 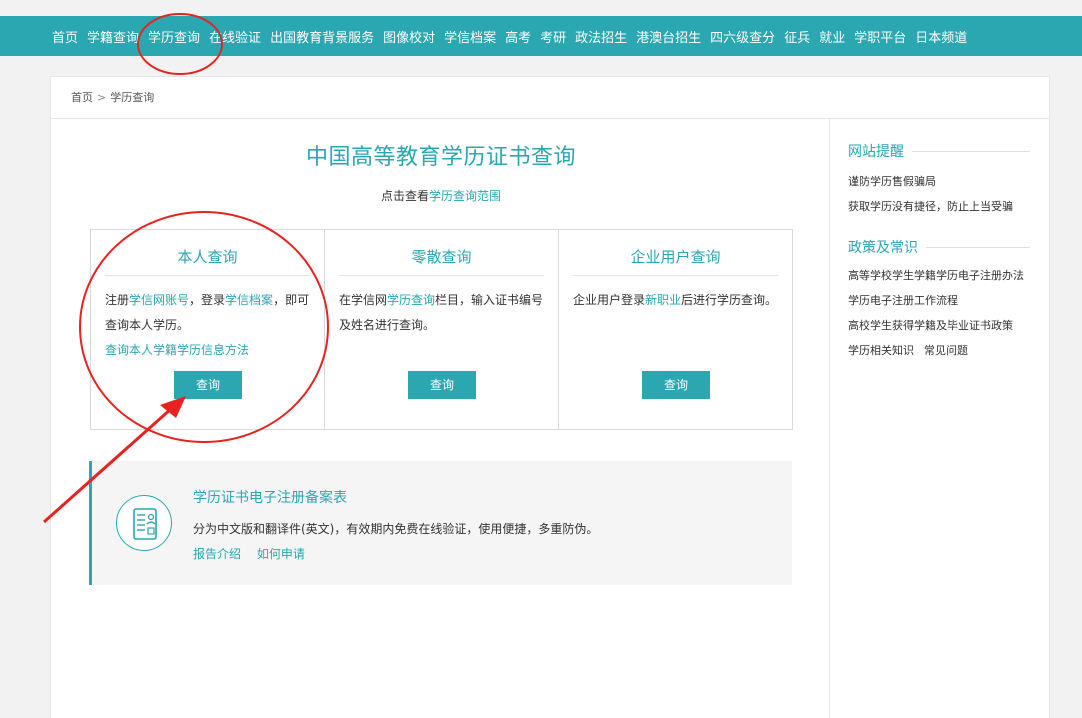 I want to click on self-query-text: 注册学信网账号，登录学信档案，即可查询本人学历。 查询本人学籍学历信息方法, so click(x=210, y=325).